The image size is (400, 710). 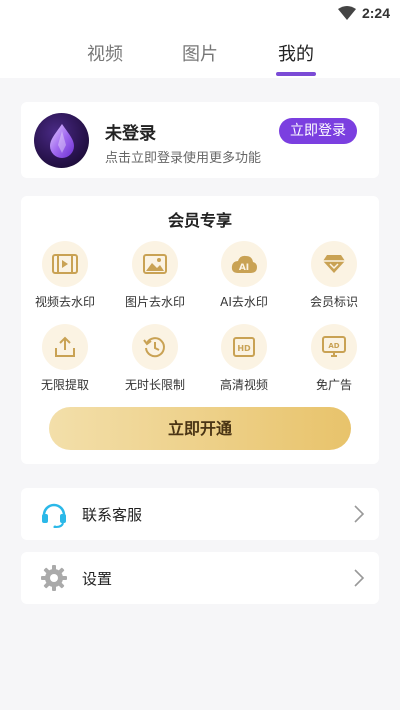 What do you see at coordinates (97, 579) in the screenshot?
I see `settings-label: 设置` at bounding box center [97, 579].